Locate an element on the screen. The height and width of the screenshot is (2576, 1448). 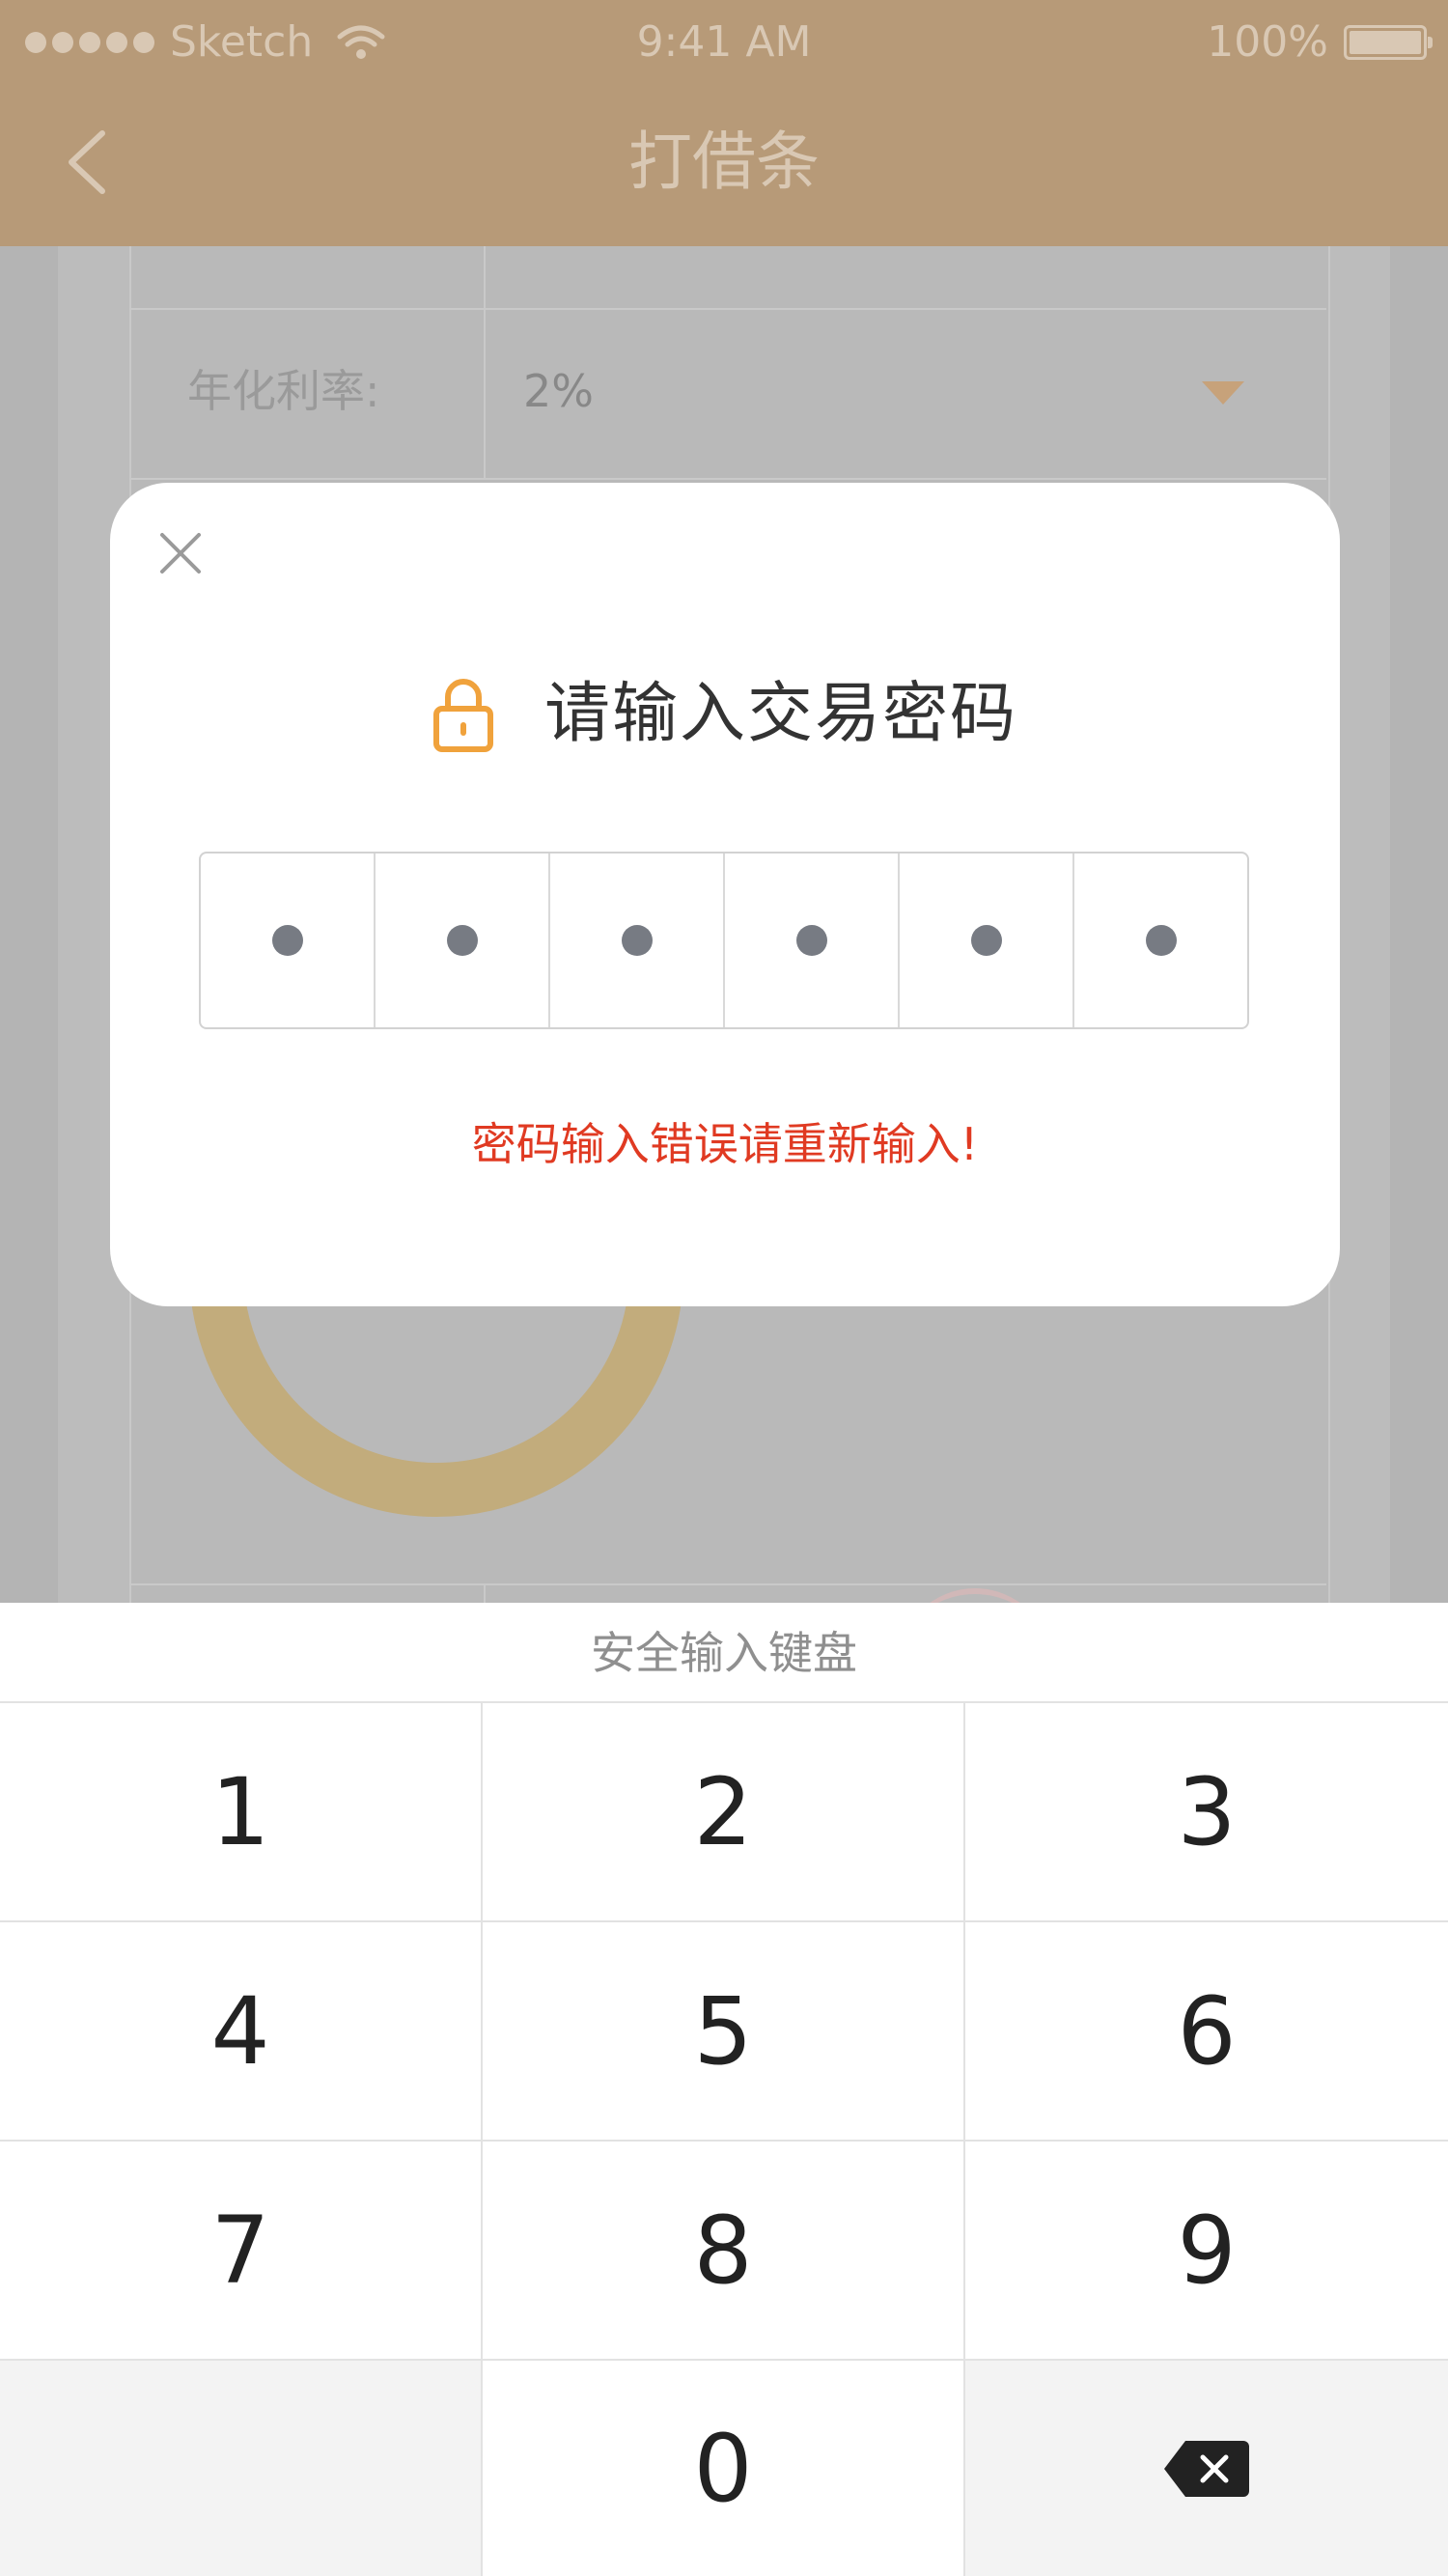
dialog-header: 请输入交易密码 is located at coordinates (725, 715).